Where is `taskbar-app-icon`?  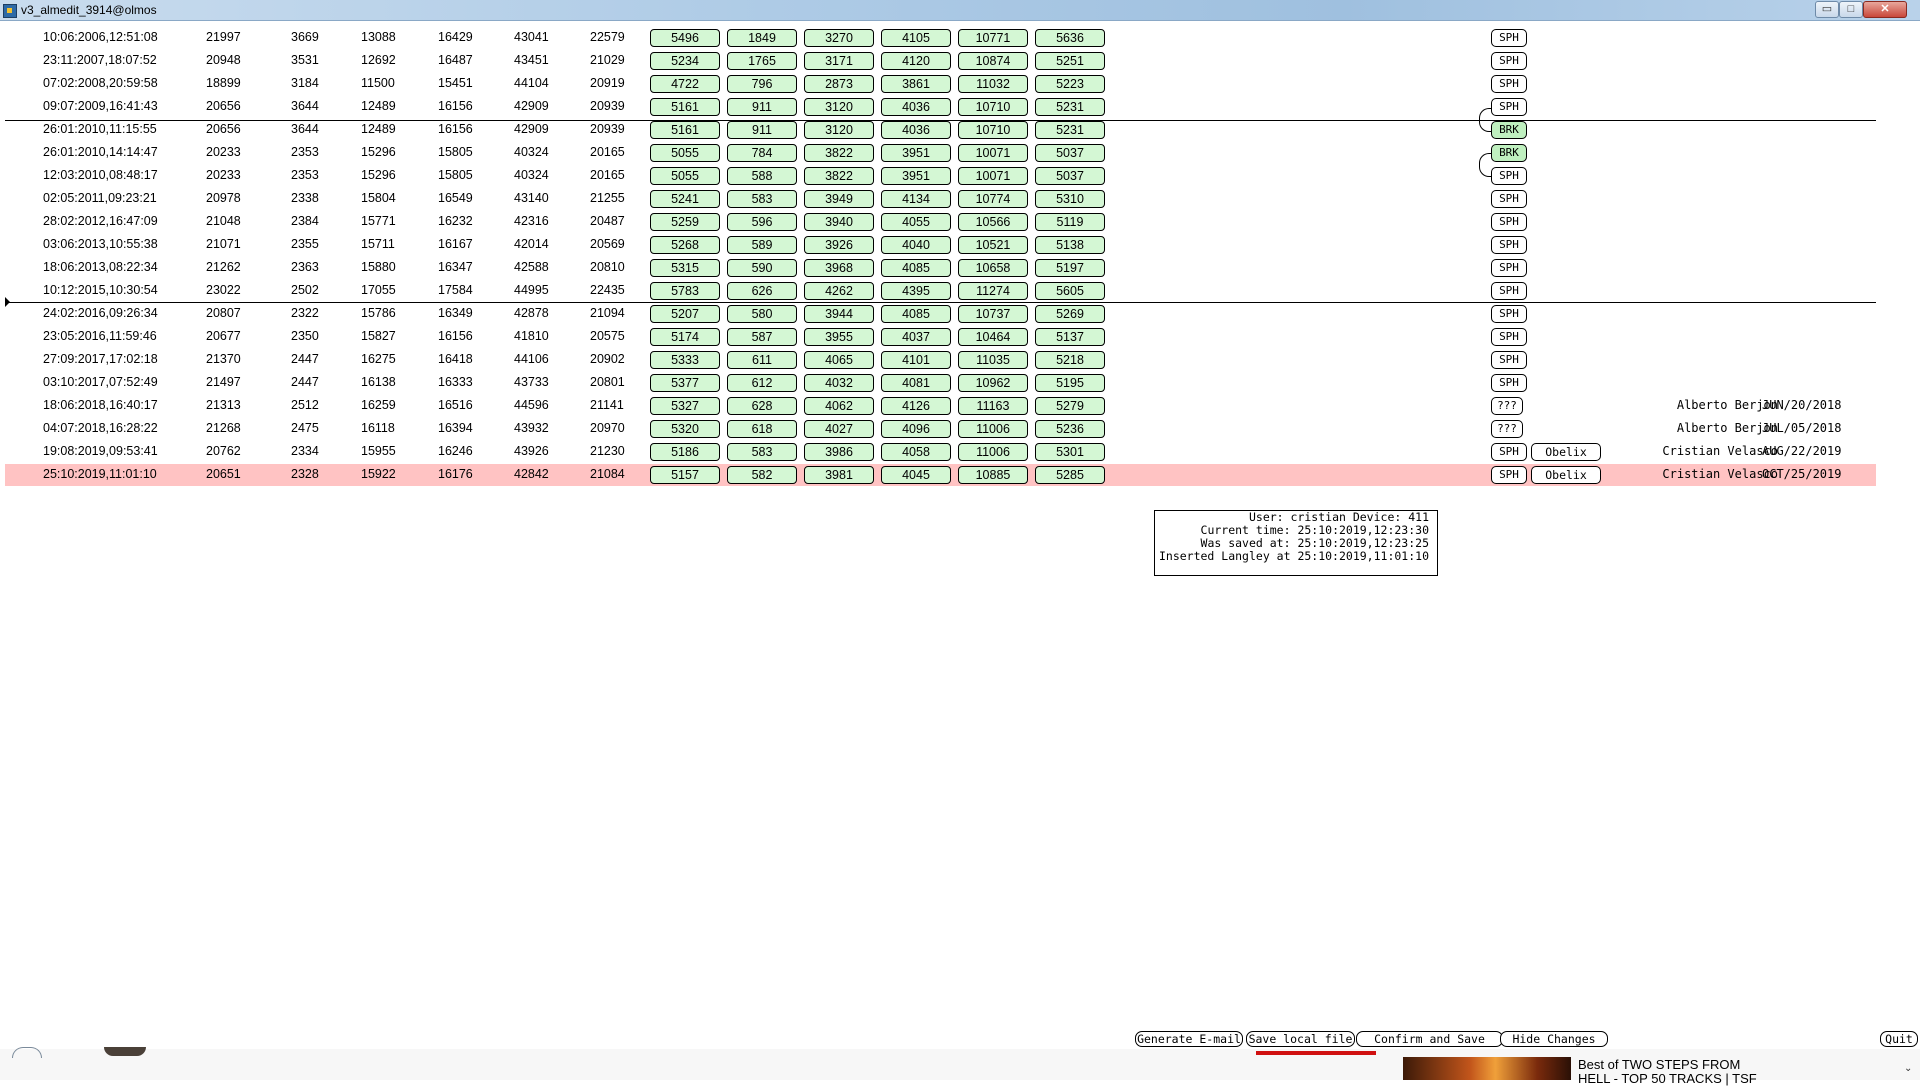
taskbar-app-icon is located at coordinates (27, 1052).